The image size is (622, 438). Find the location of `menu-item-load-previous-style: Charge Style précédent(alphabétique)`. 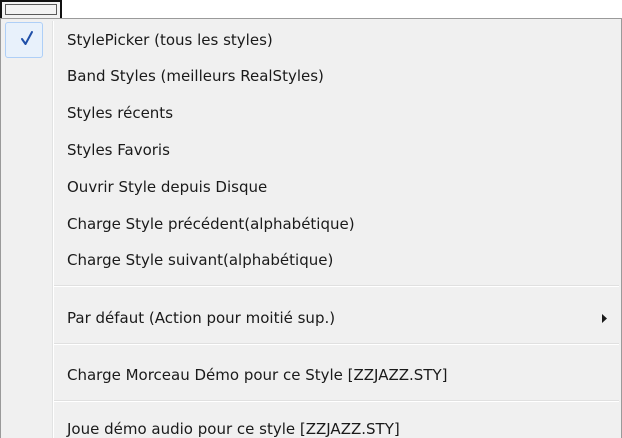

menu-item-load-previous-style: Charge Style précédent(alphabétique) is located at coordinates (311, 224).